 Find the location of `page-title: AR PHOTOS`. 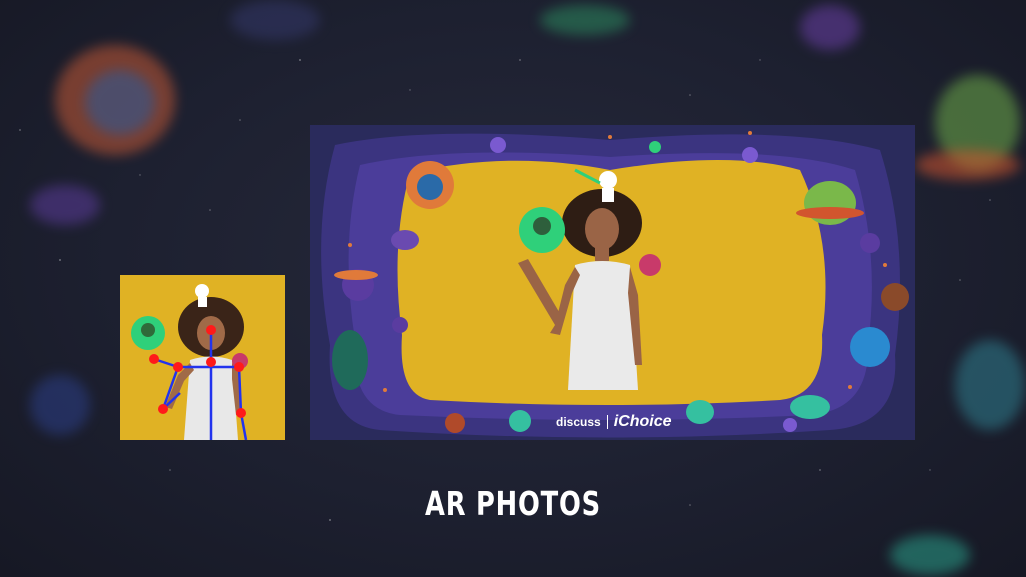

page-title: AR PHOTOS is located at coordinates (512, 503).